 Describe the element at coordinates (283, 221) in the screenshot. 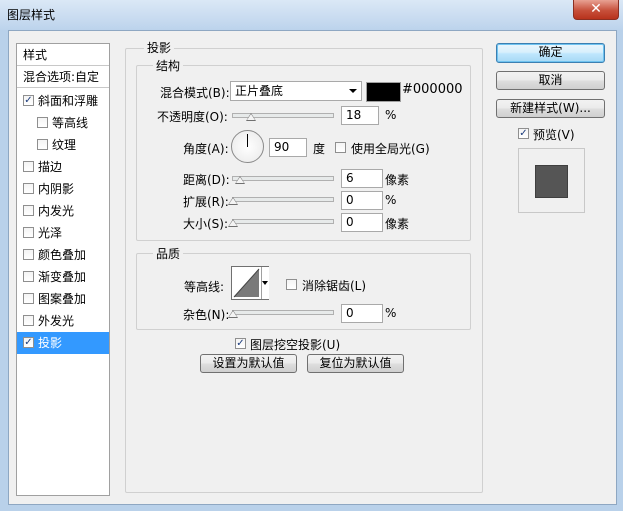

I see `size-slider` at that location.